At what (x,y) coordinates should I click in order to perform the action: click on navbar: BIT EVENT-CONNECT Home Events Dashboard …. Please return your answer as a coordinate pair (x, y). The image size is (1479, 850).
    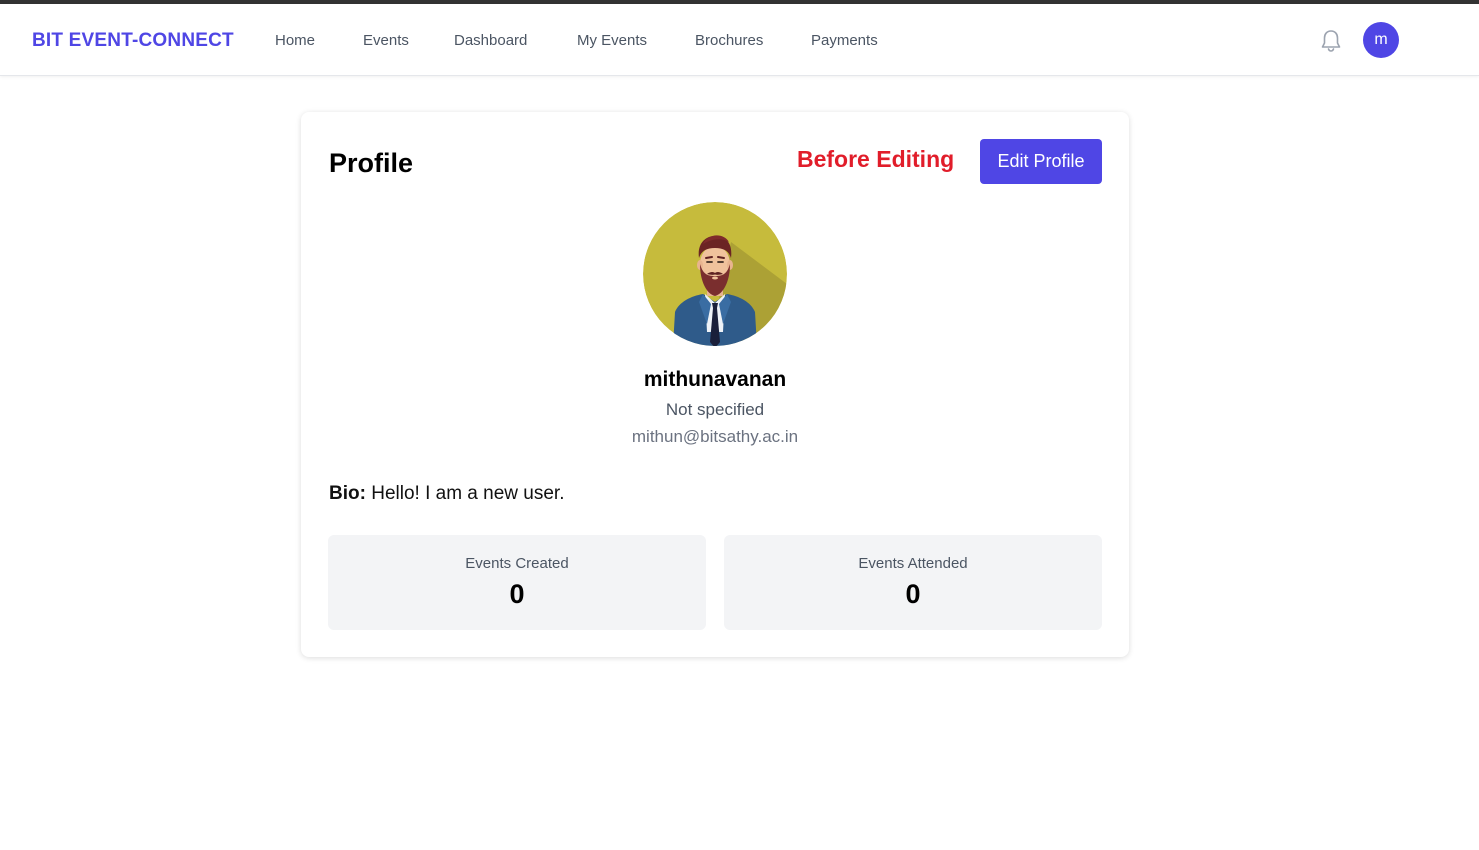
    Looking at the image, I should click on (739, 40).